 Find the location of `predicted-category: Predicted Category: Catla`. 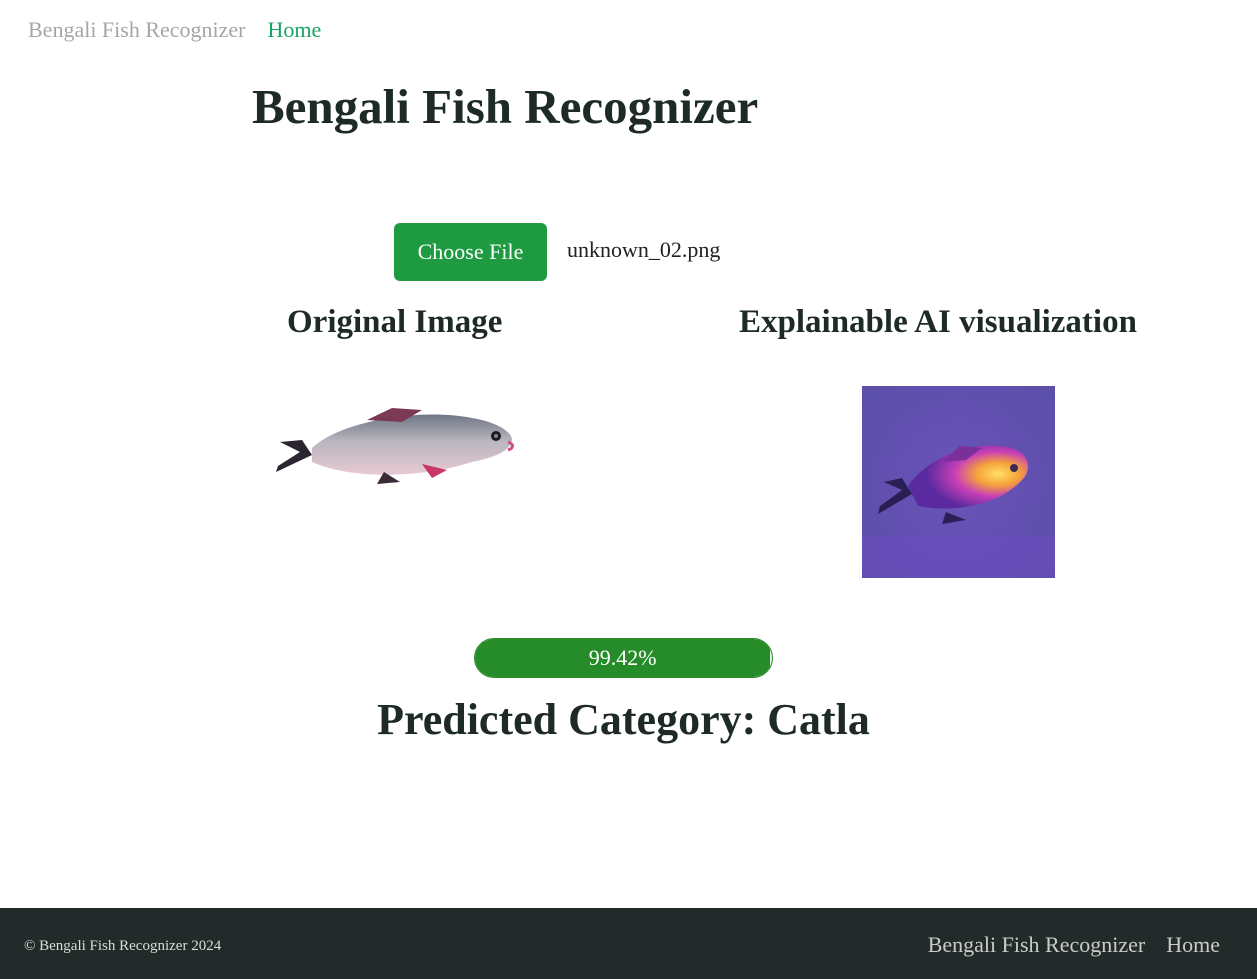

predicted-category: Predicted Category: Catla is located at coordinates (623, 719).